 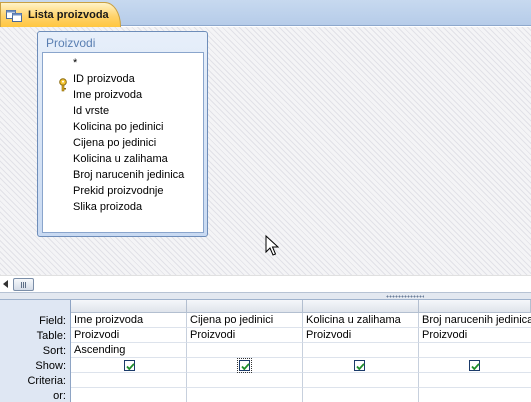 I want to click on field-item: Kolicina po jedinici, so click(x=118, y=127).